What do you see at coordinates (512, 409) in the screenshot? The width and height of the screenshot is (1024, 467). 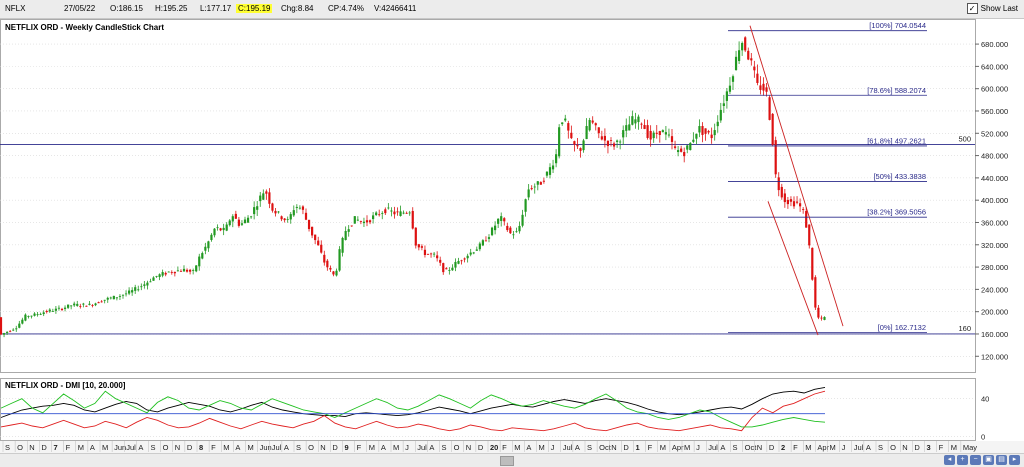 I see `dmi-indicator-chart: 40 0 NETFLIX ORD - DMI [10, 20.000]` at bounding box center [512, 409].